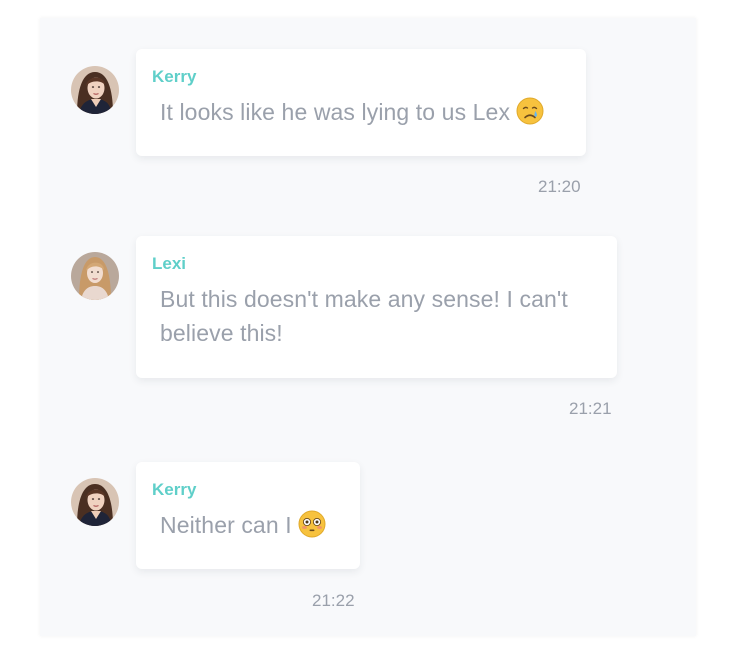 The image size is (736, 655). I want to click on message-text-content: Neither can I, so click(226, 525).